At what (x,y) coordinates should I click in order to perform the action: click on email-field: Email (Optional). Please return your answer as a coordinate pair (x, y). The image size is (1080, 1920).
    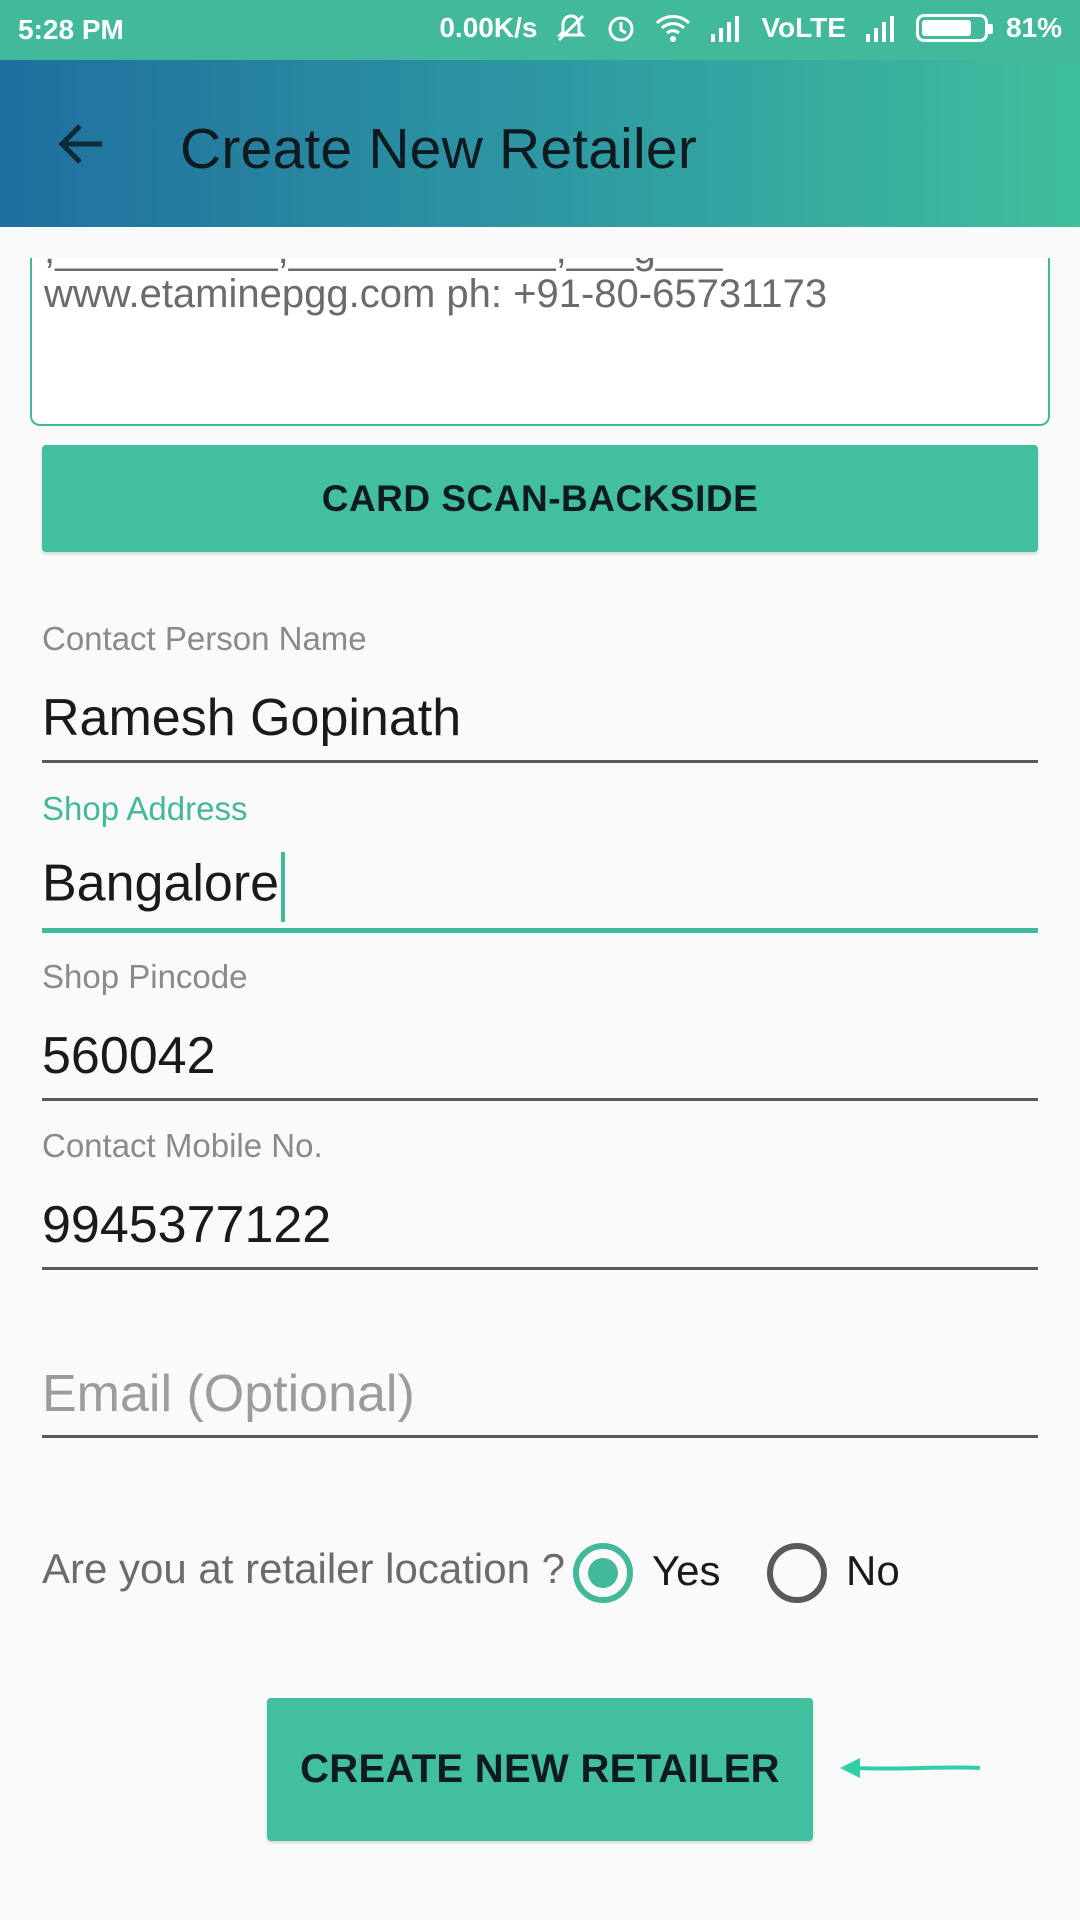
    Looking at the image, I should click on (540, 1400).